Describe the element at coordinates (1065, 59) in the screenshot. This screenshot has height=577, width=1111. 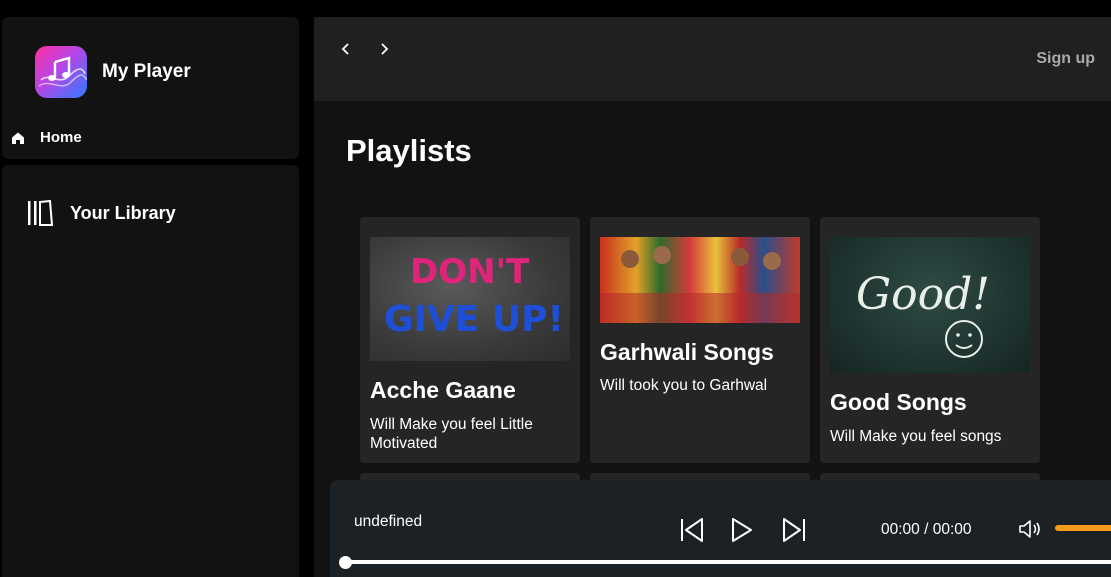
I see `signup-button: Sign up` at that location.